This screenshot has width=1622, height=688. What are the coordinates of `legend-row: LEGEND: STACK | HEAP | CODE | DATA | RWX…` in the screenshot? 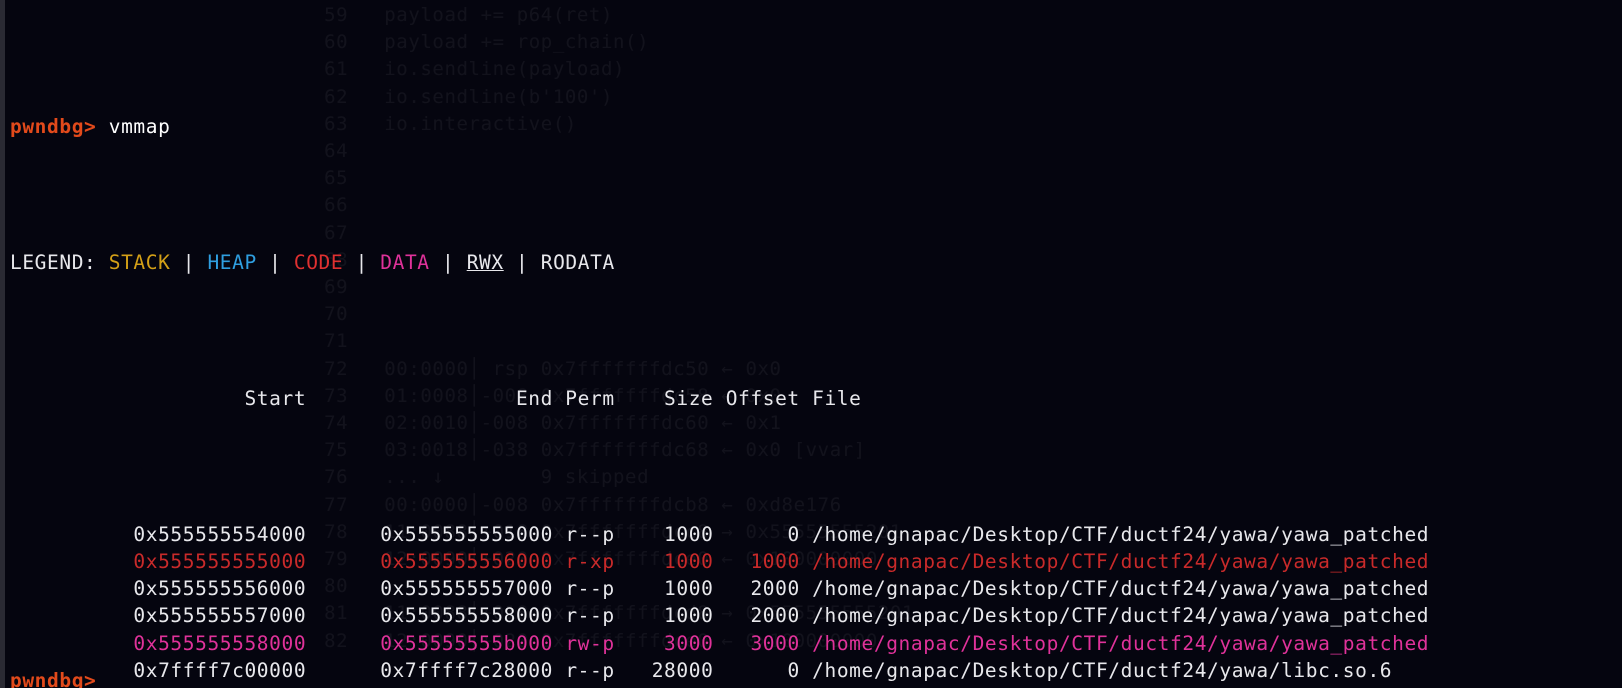 It's located at (816, 262).